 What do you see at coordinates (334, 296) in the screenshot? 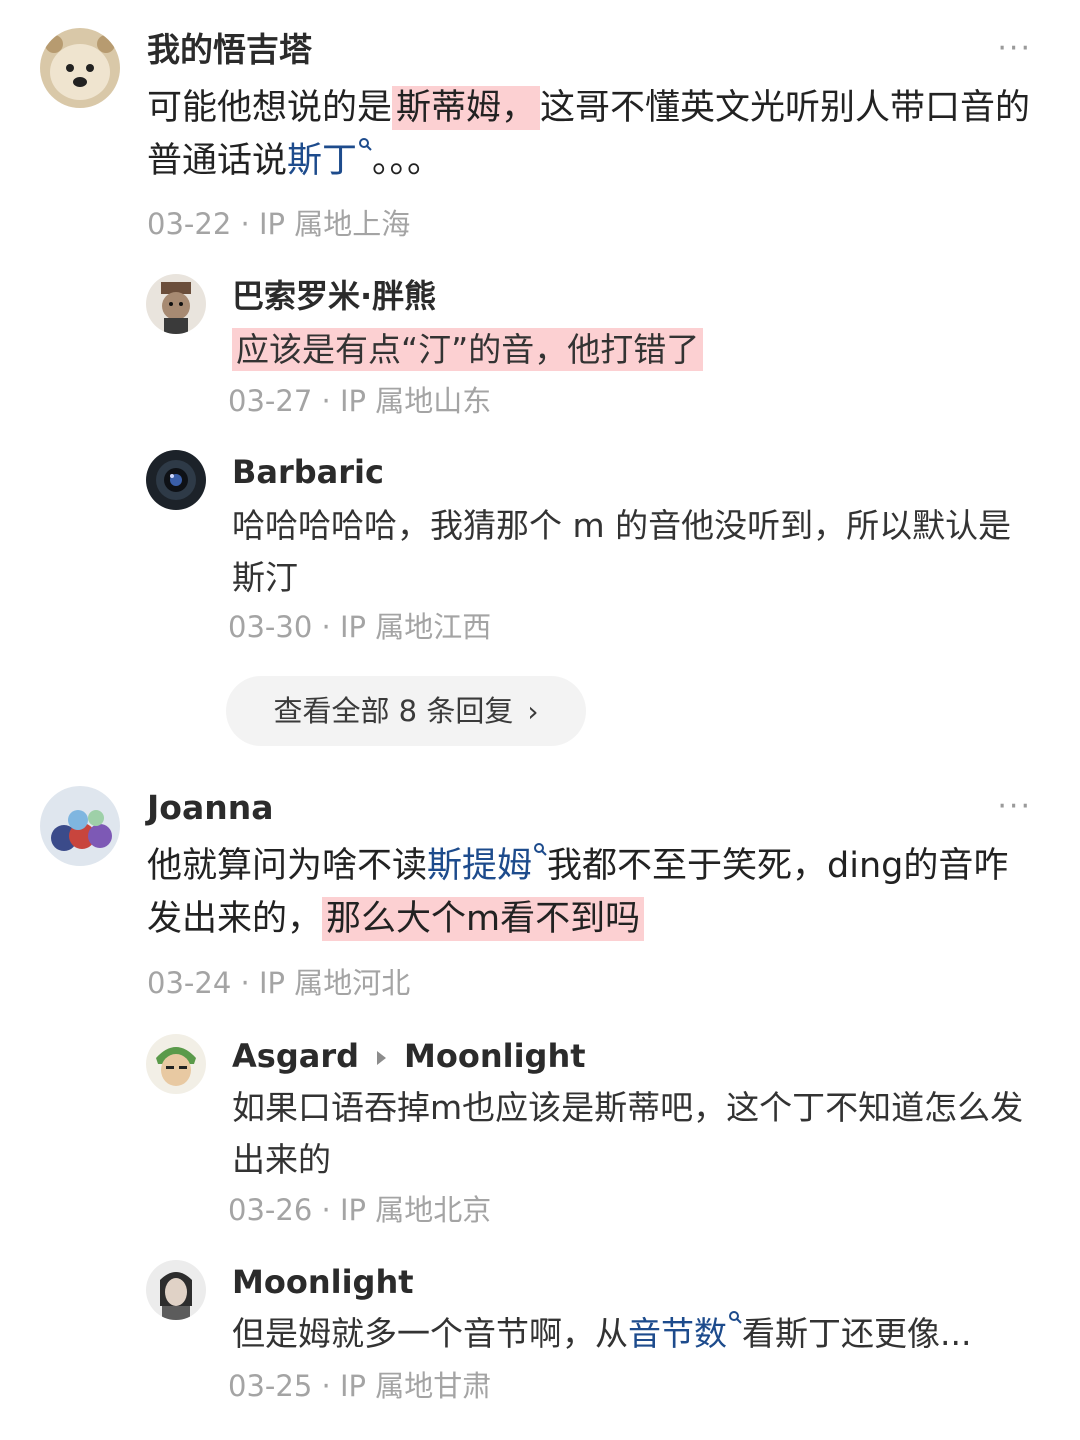
I see `username: 巴索罗米·胖熊` at bounding box center [334, 296].